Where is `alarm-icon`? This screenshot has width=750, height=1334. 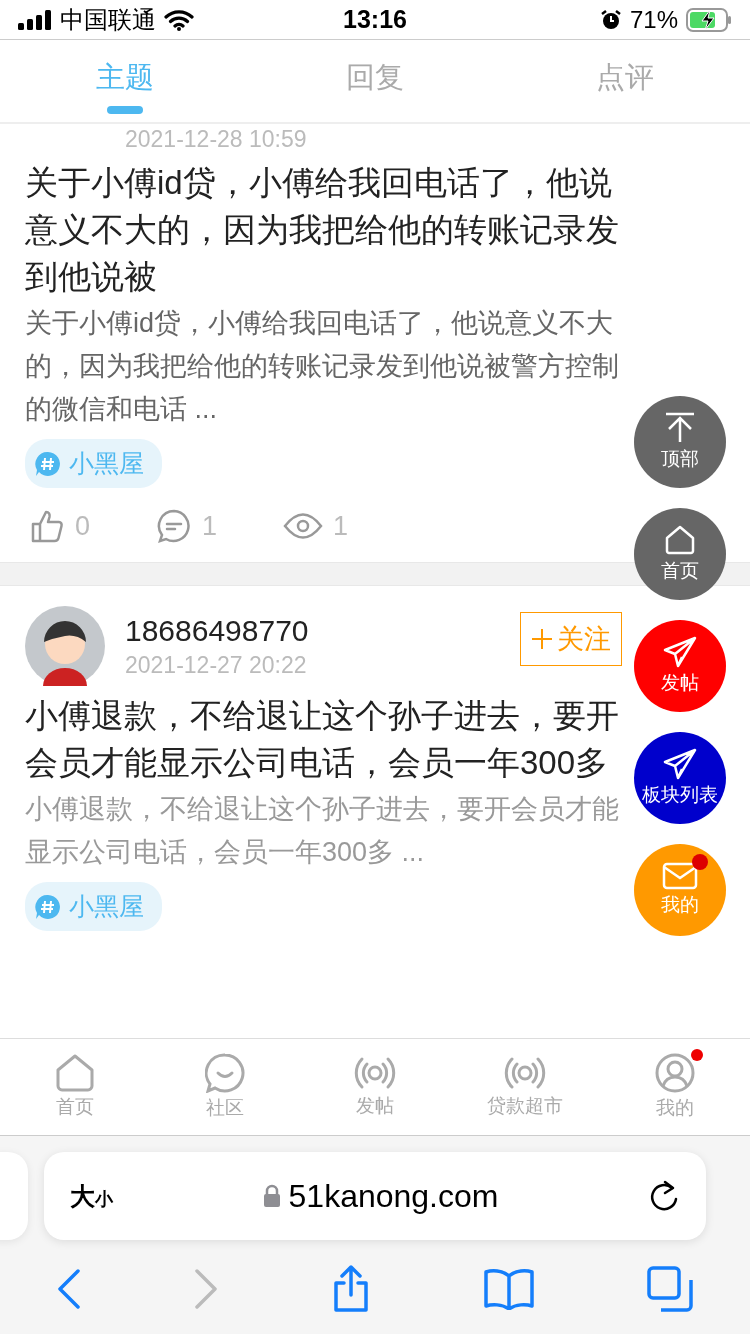 alarm-icon is located at coordinates (610, 19).